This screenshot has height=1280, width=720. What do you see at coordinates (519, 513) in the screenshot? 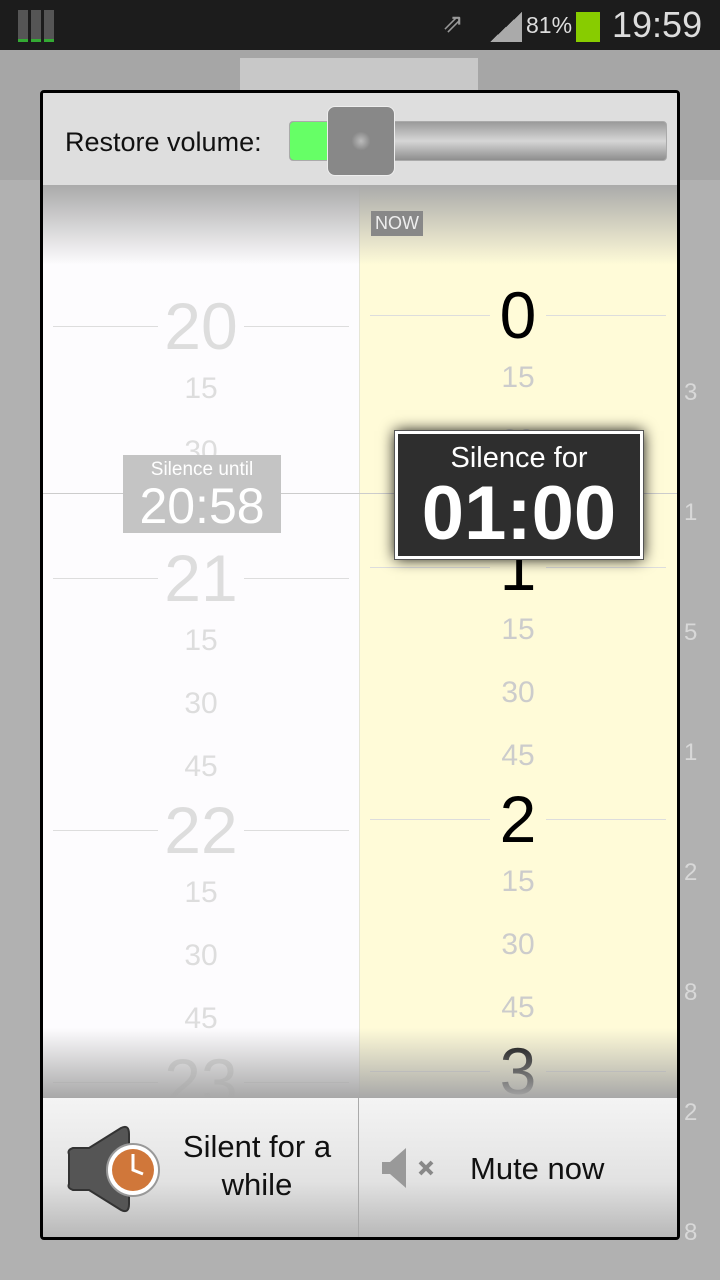
I see `silence-for-value: 01:00` at bounding box center [519, 513].